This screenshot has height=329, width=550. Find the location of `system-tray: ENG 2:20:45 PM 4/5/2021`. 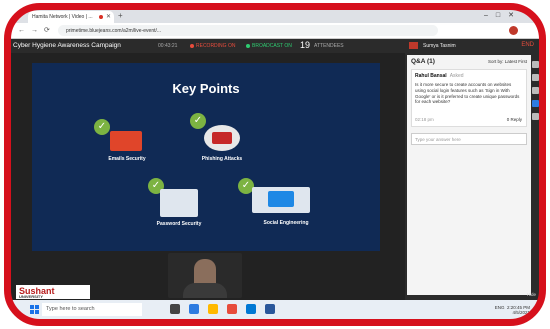

system-tray: ENG 2:20:45 PM 4/5/2021 is located at coordinates (512, 310).